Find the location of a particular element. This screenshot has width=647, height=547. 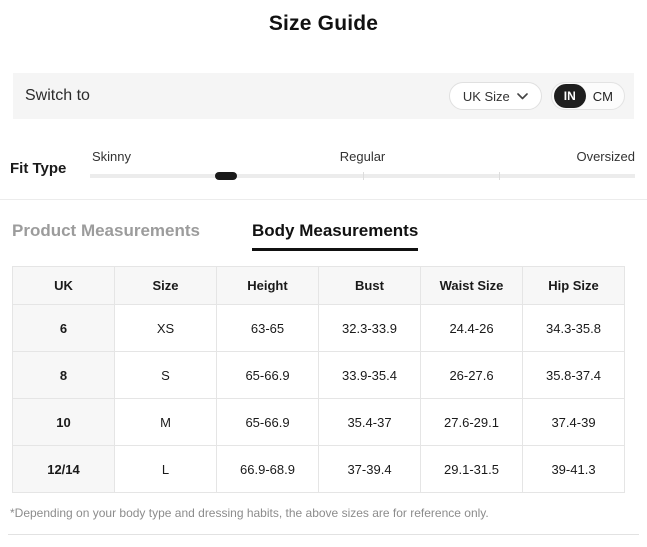

cell-hip: 39-41.3 is located at coordinates (573, 469).